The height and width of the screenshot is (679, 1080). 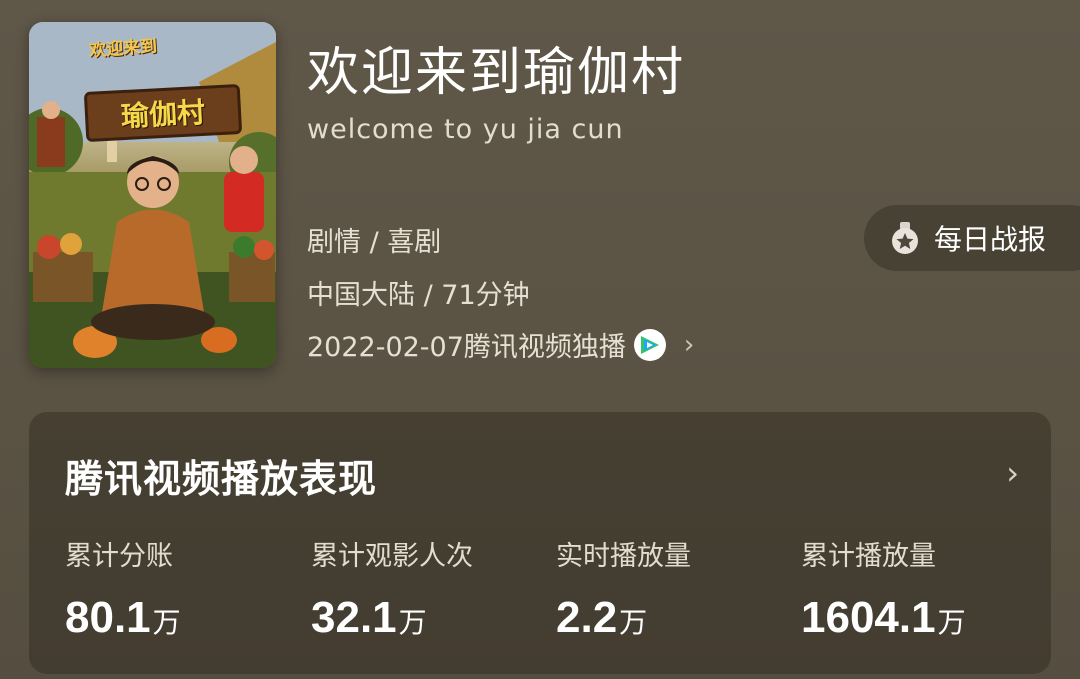 I want to click on performance-card-title: 腾讯视频播放表现, so click(x=221, y=479).